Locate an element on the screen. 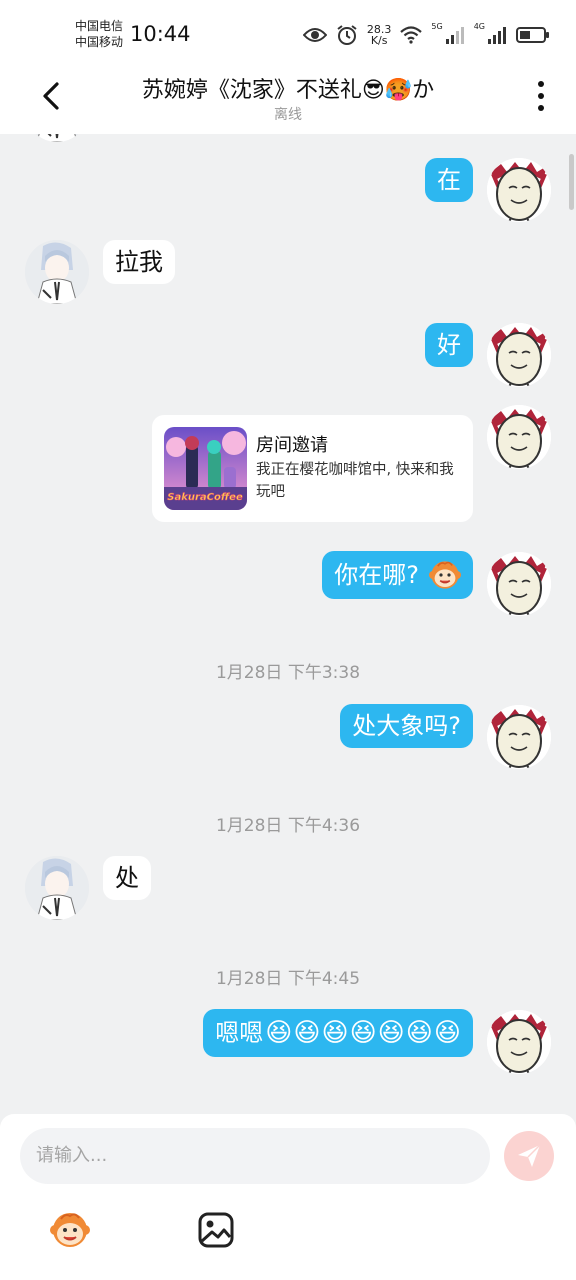  status-icons: 28.3 K/s 5G 4G is located at coordinates (426, 35).